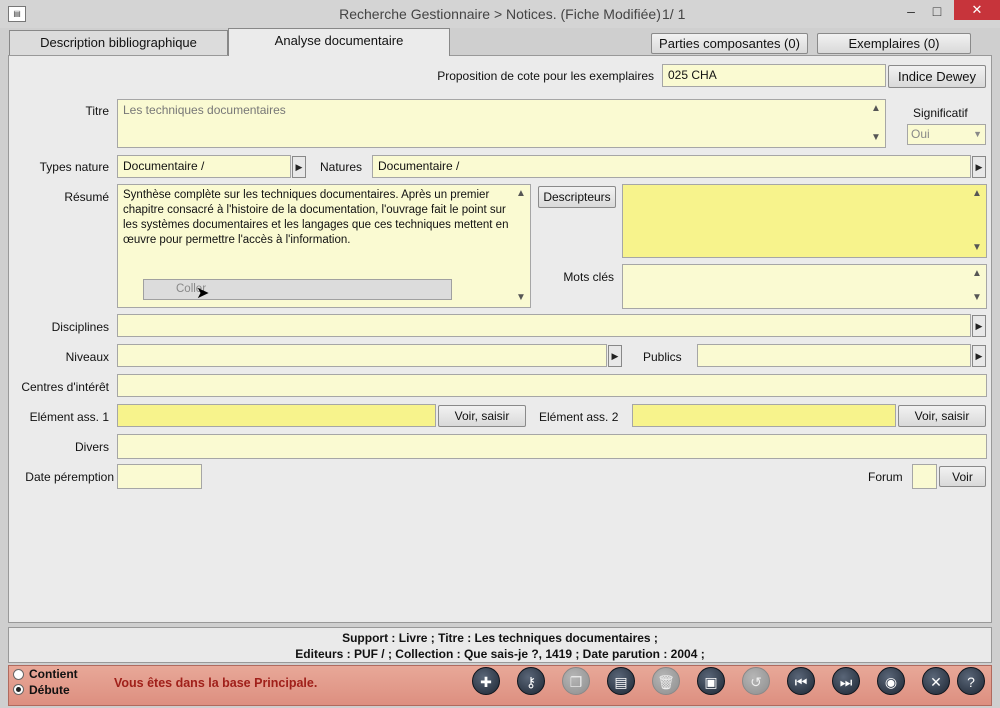 The image size is (1000, 708). I want to click on publics-label: Publics, so click(662, 357).